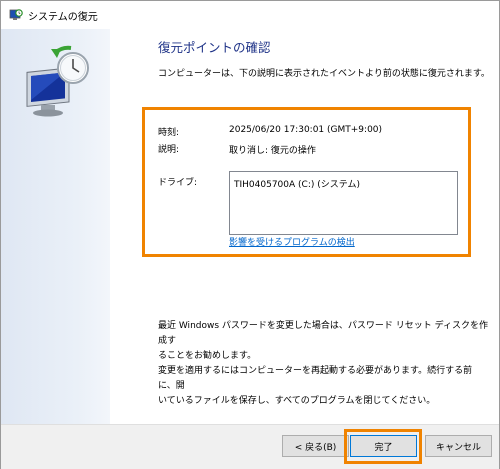  Describe the element at coordinates (250, 15) in the screenshot. I see `title-bar: システムの復元` at that location.